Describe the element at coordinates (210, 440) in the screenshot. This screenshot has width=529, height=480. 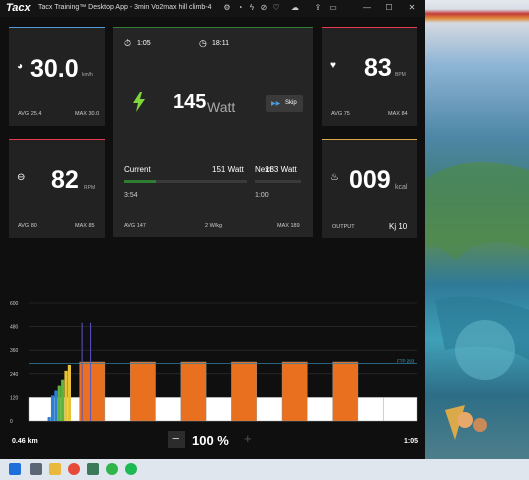
I see `zoom-level: 100 %` at that location.